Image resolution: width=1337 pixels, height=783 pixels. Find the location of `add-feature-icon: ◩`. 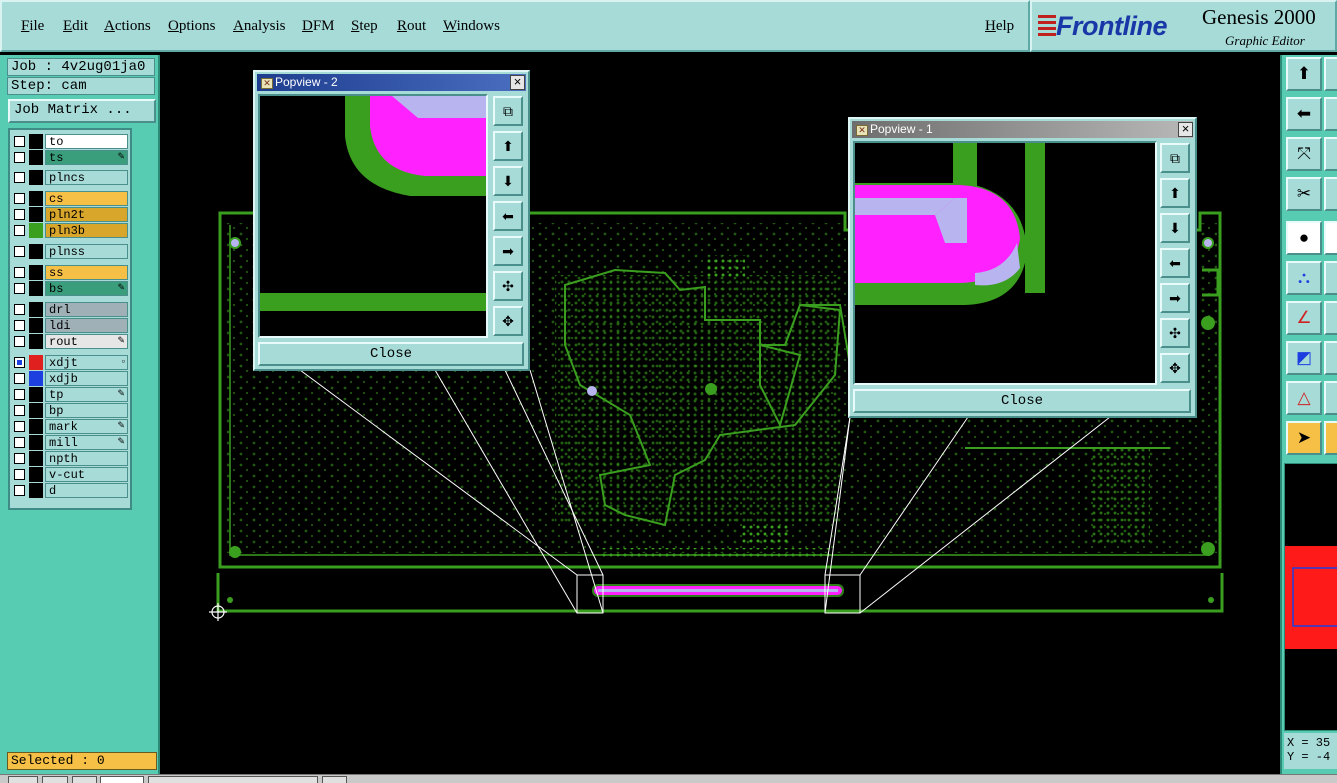

add-feature-icon: ◩ is located at coordinates (1304, 358).